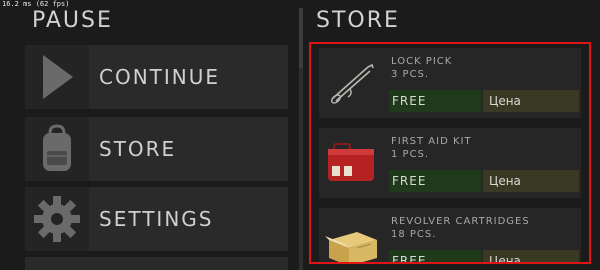 Image resolution: width=600 pixels, height=270 pixels. Describe the element at coordinates (156, 263) in the screenshot. I see `menu-next-item-partial` at that location.